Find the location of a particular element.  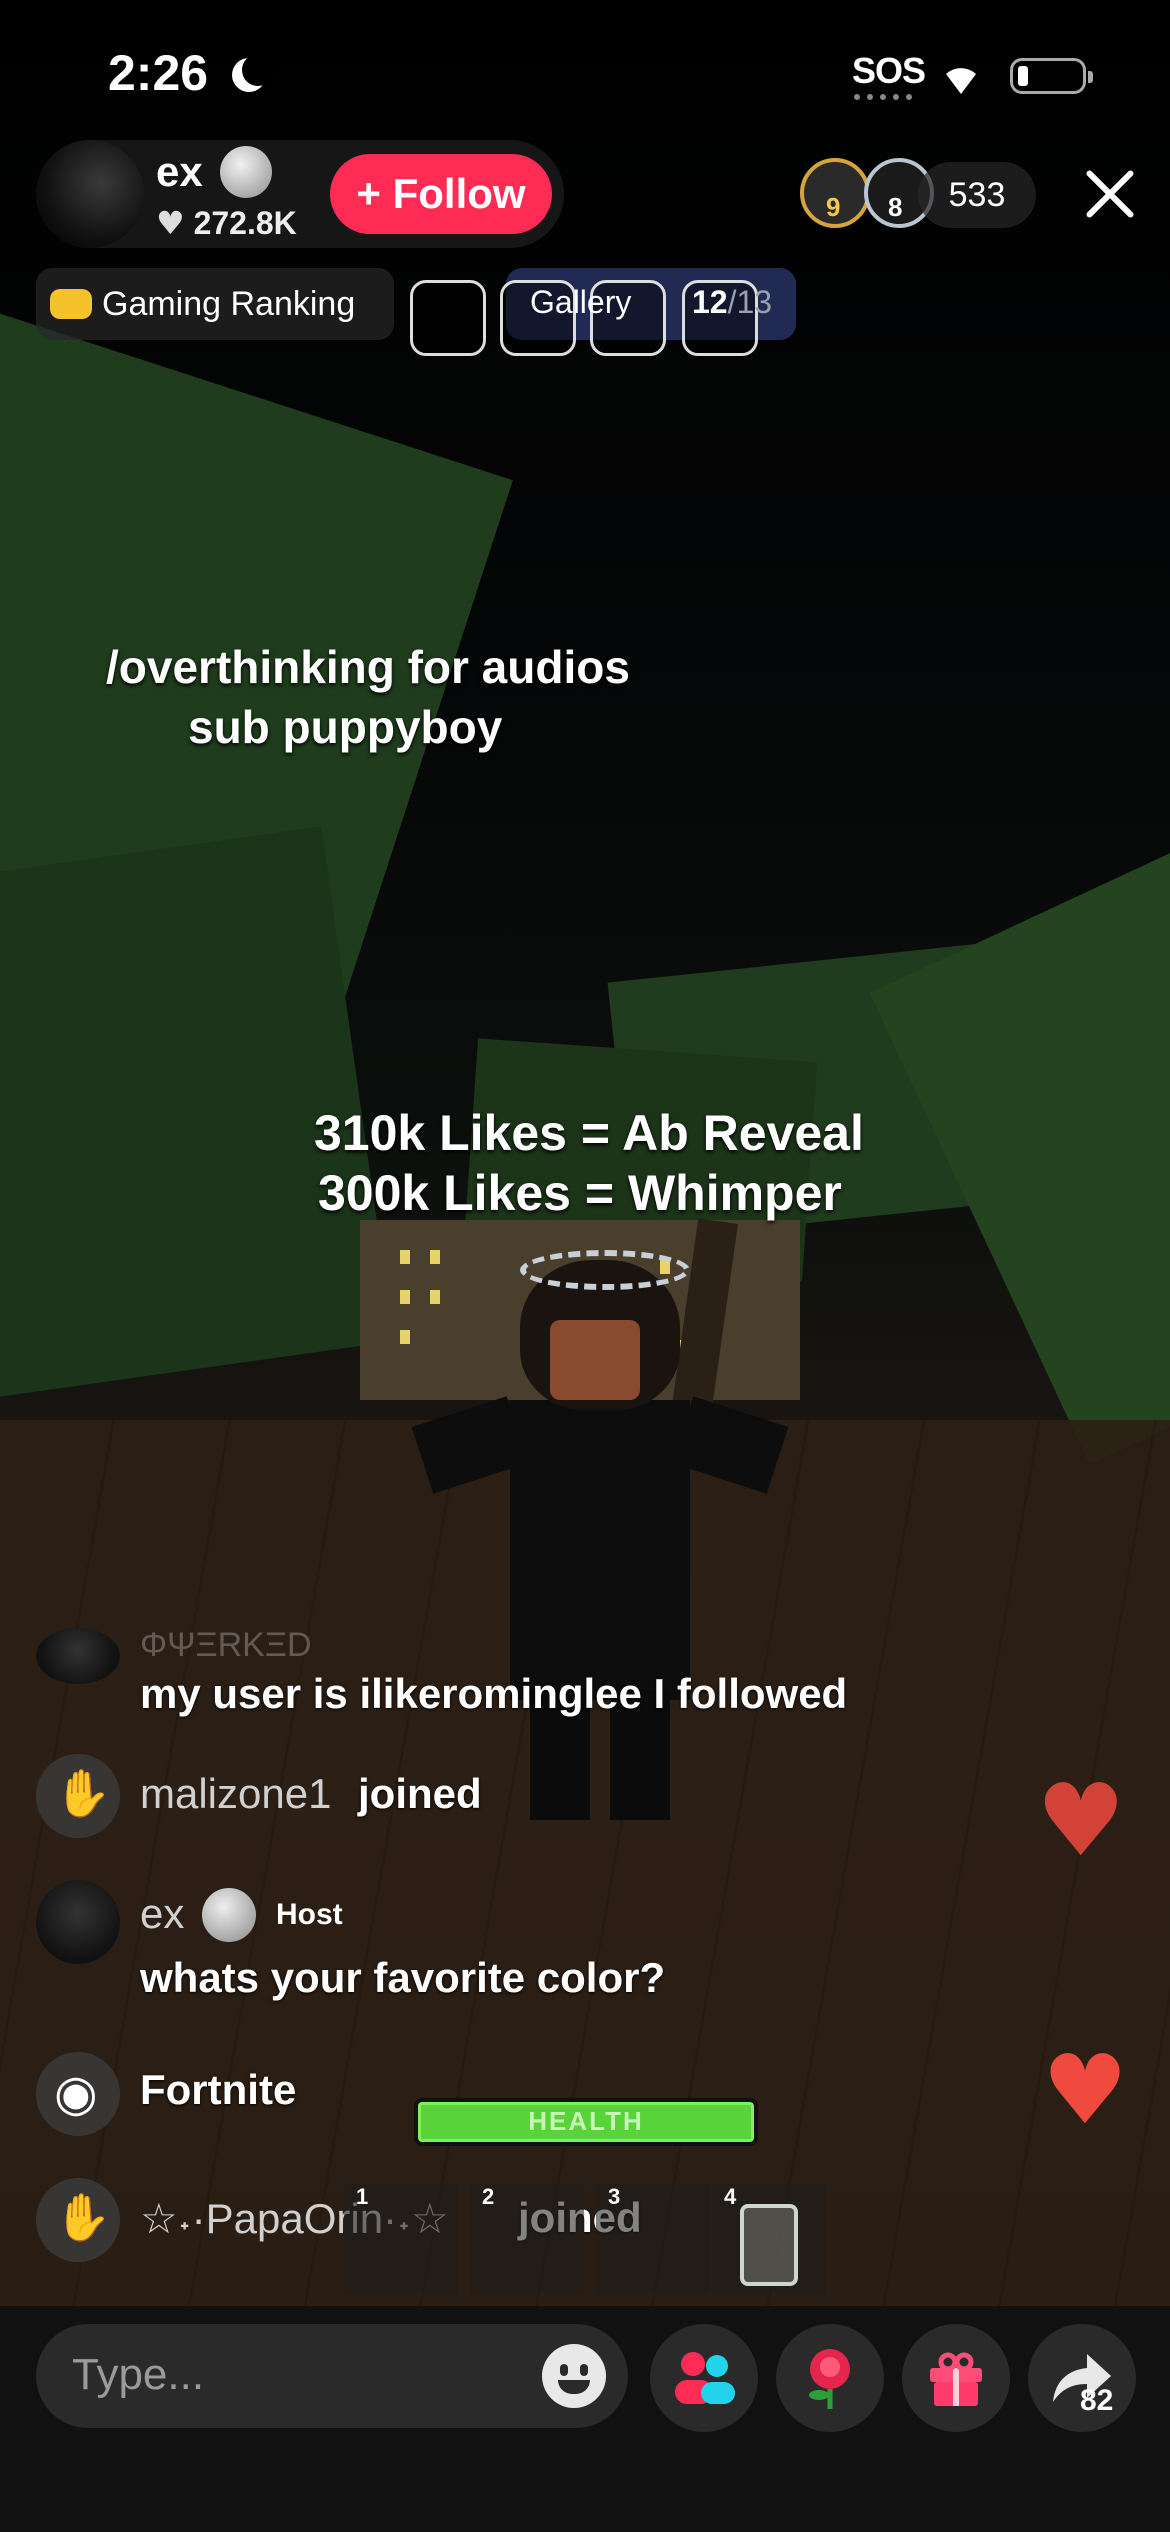

multi-guest-button is located at coordinates (704, 2378).